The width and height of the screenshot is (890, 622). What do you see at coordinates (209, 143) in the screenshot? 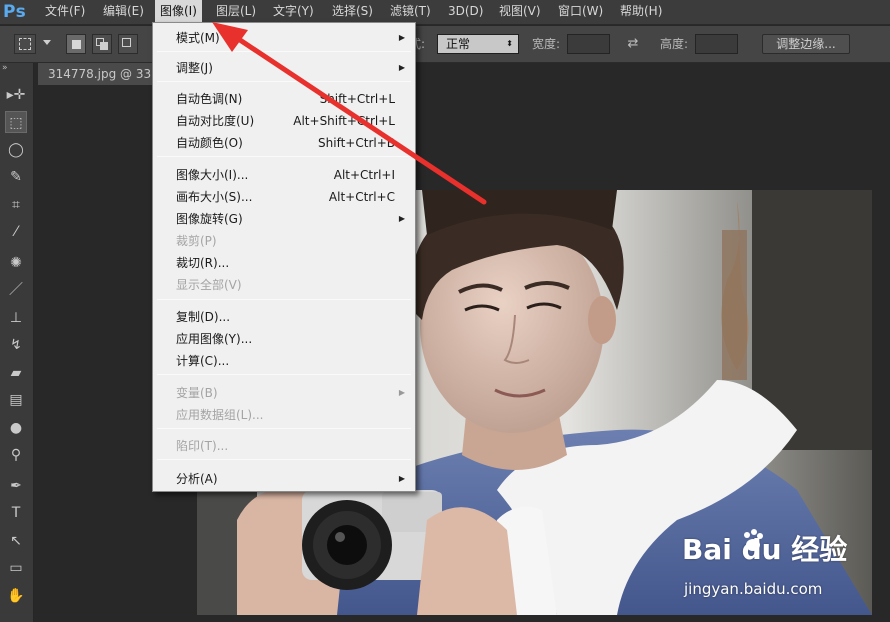
I see `menu-item-label: 自动颜色(O)` at bounding box center [209, 143].